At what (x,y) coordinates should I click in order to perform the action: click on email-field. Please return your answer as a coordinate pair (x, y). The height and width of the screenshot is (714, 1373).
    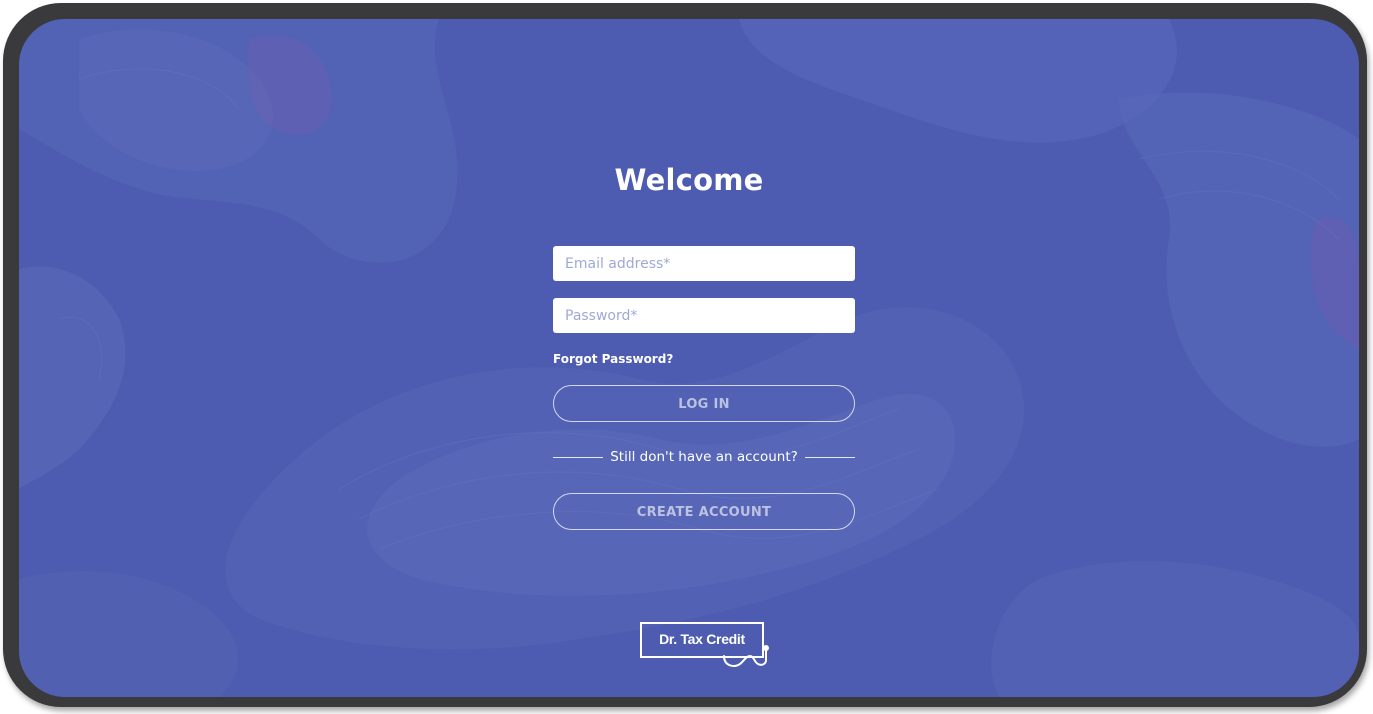
    Looking at the image, I should click on (704, 263).